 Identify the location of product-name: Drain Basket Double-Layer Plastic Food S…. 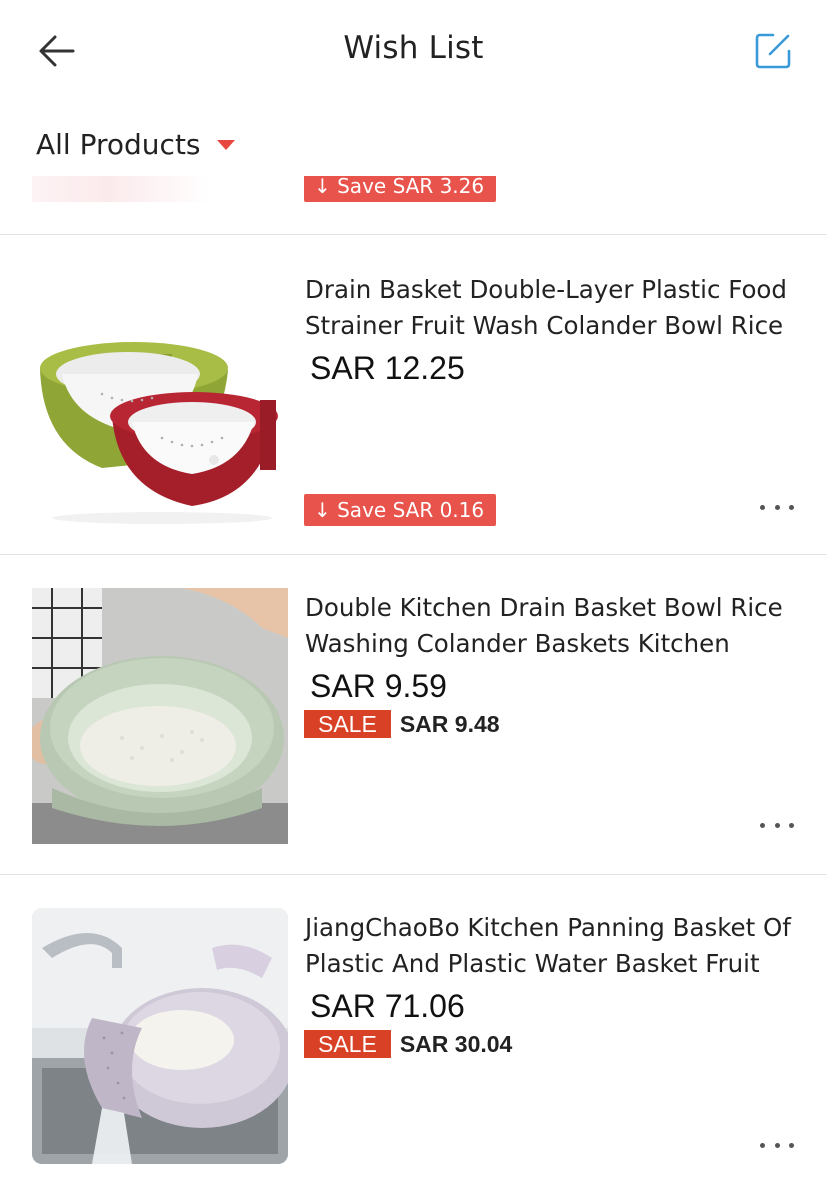
(555, 308).